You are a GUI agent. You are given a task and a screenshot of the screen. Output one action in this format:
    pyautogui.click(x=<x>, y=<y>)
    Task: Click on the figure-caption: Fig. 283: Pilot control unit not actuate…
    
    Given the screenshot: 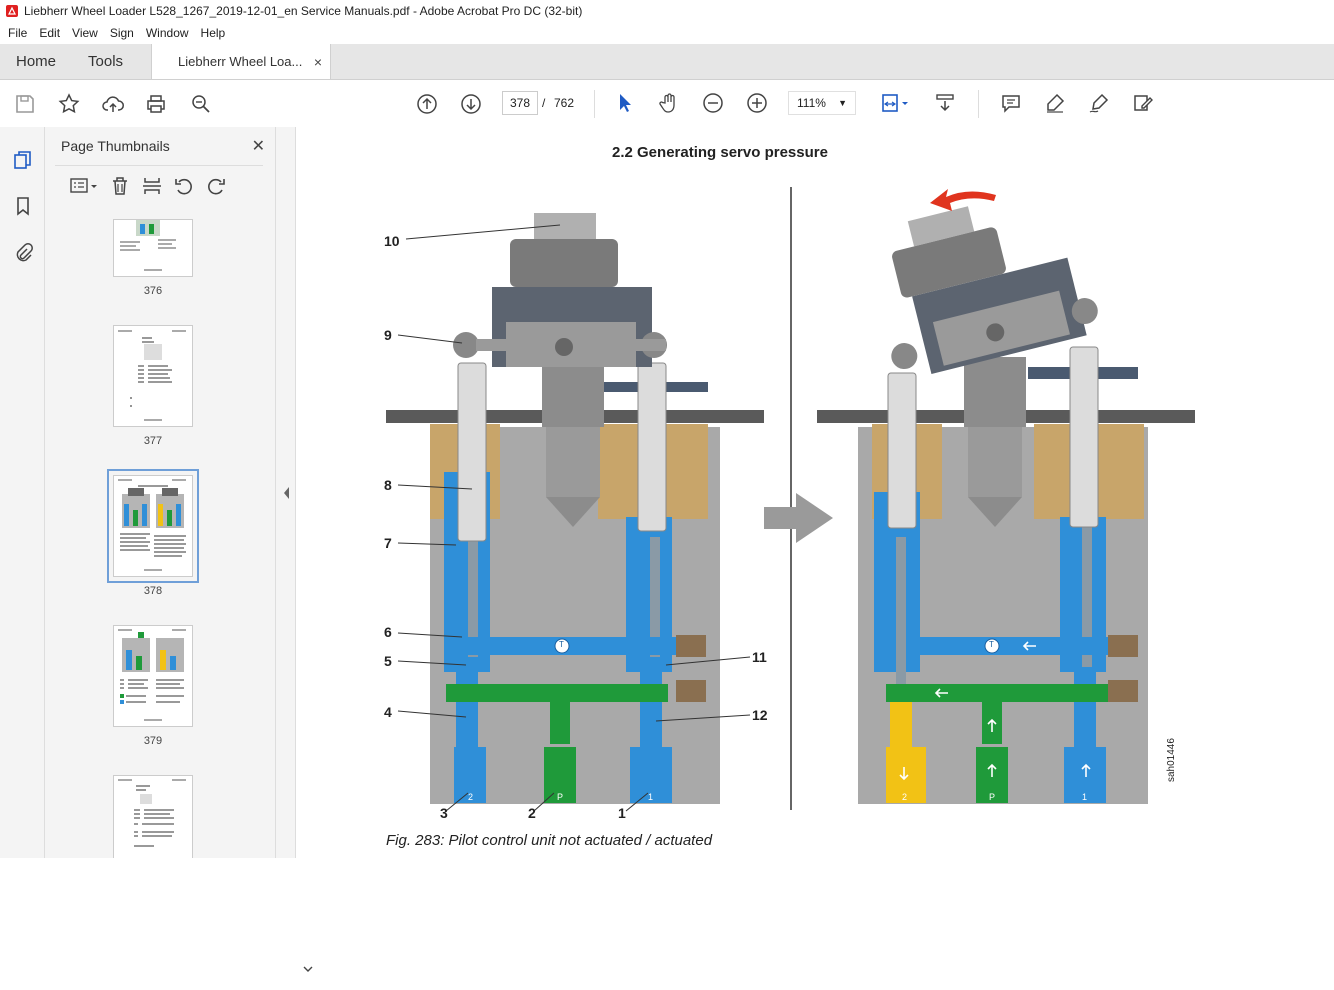 What is the action you would take?
    pyautogui.click(x=549, y=840)
    